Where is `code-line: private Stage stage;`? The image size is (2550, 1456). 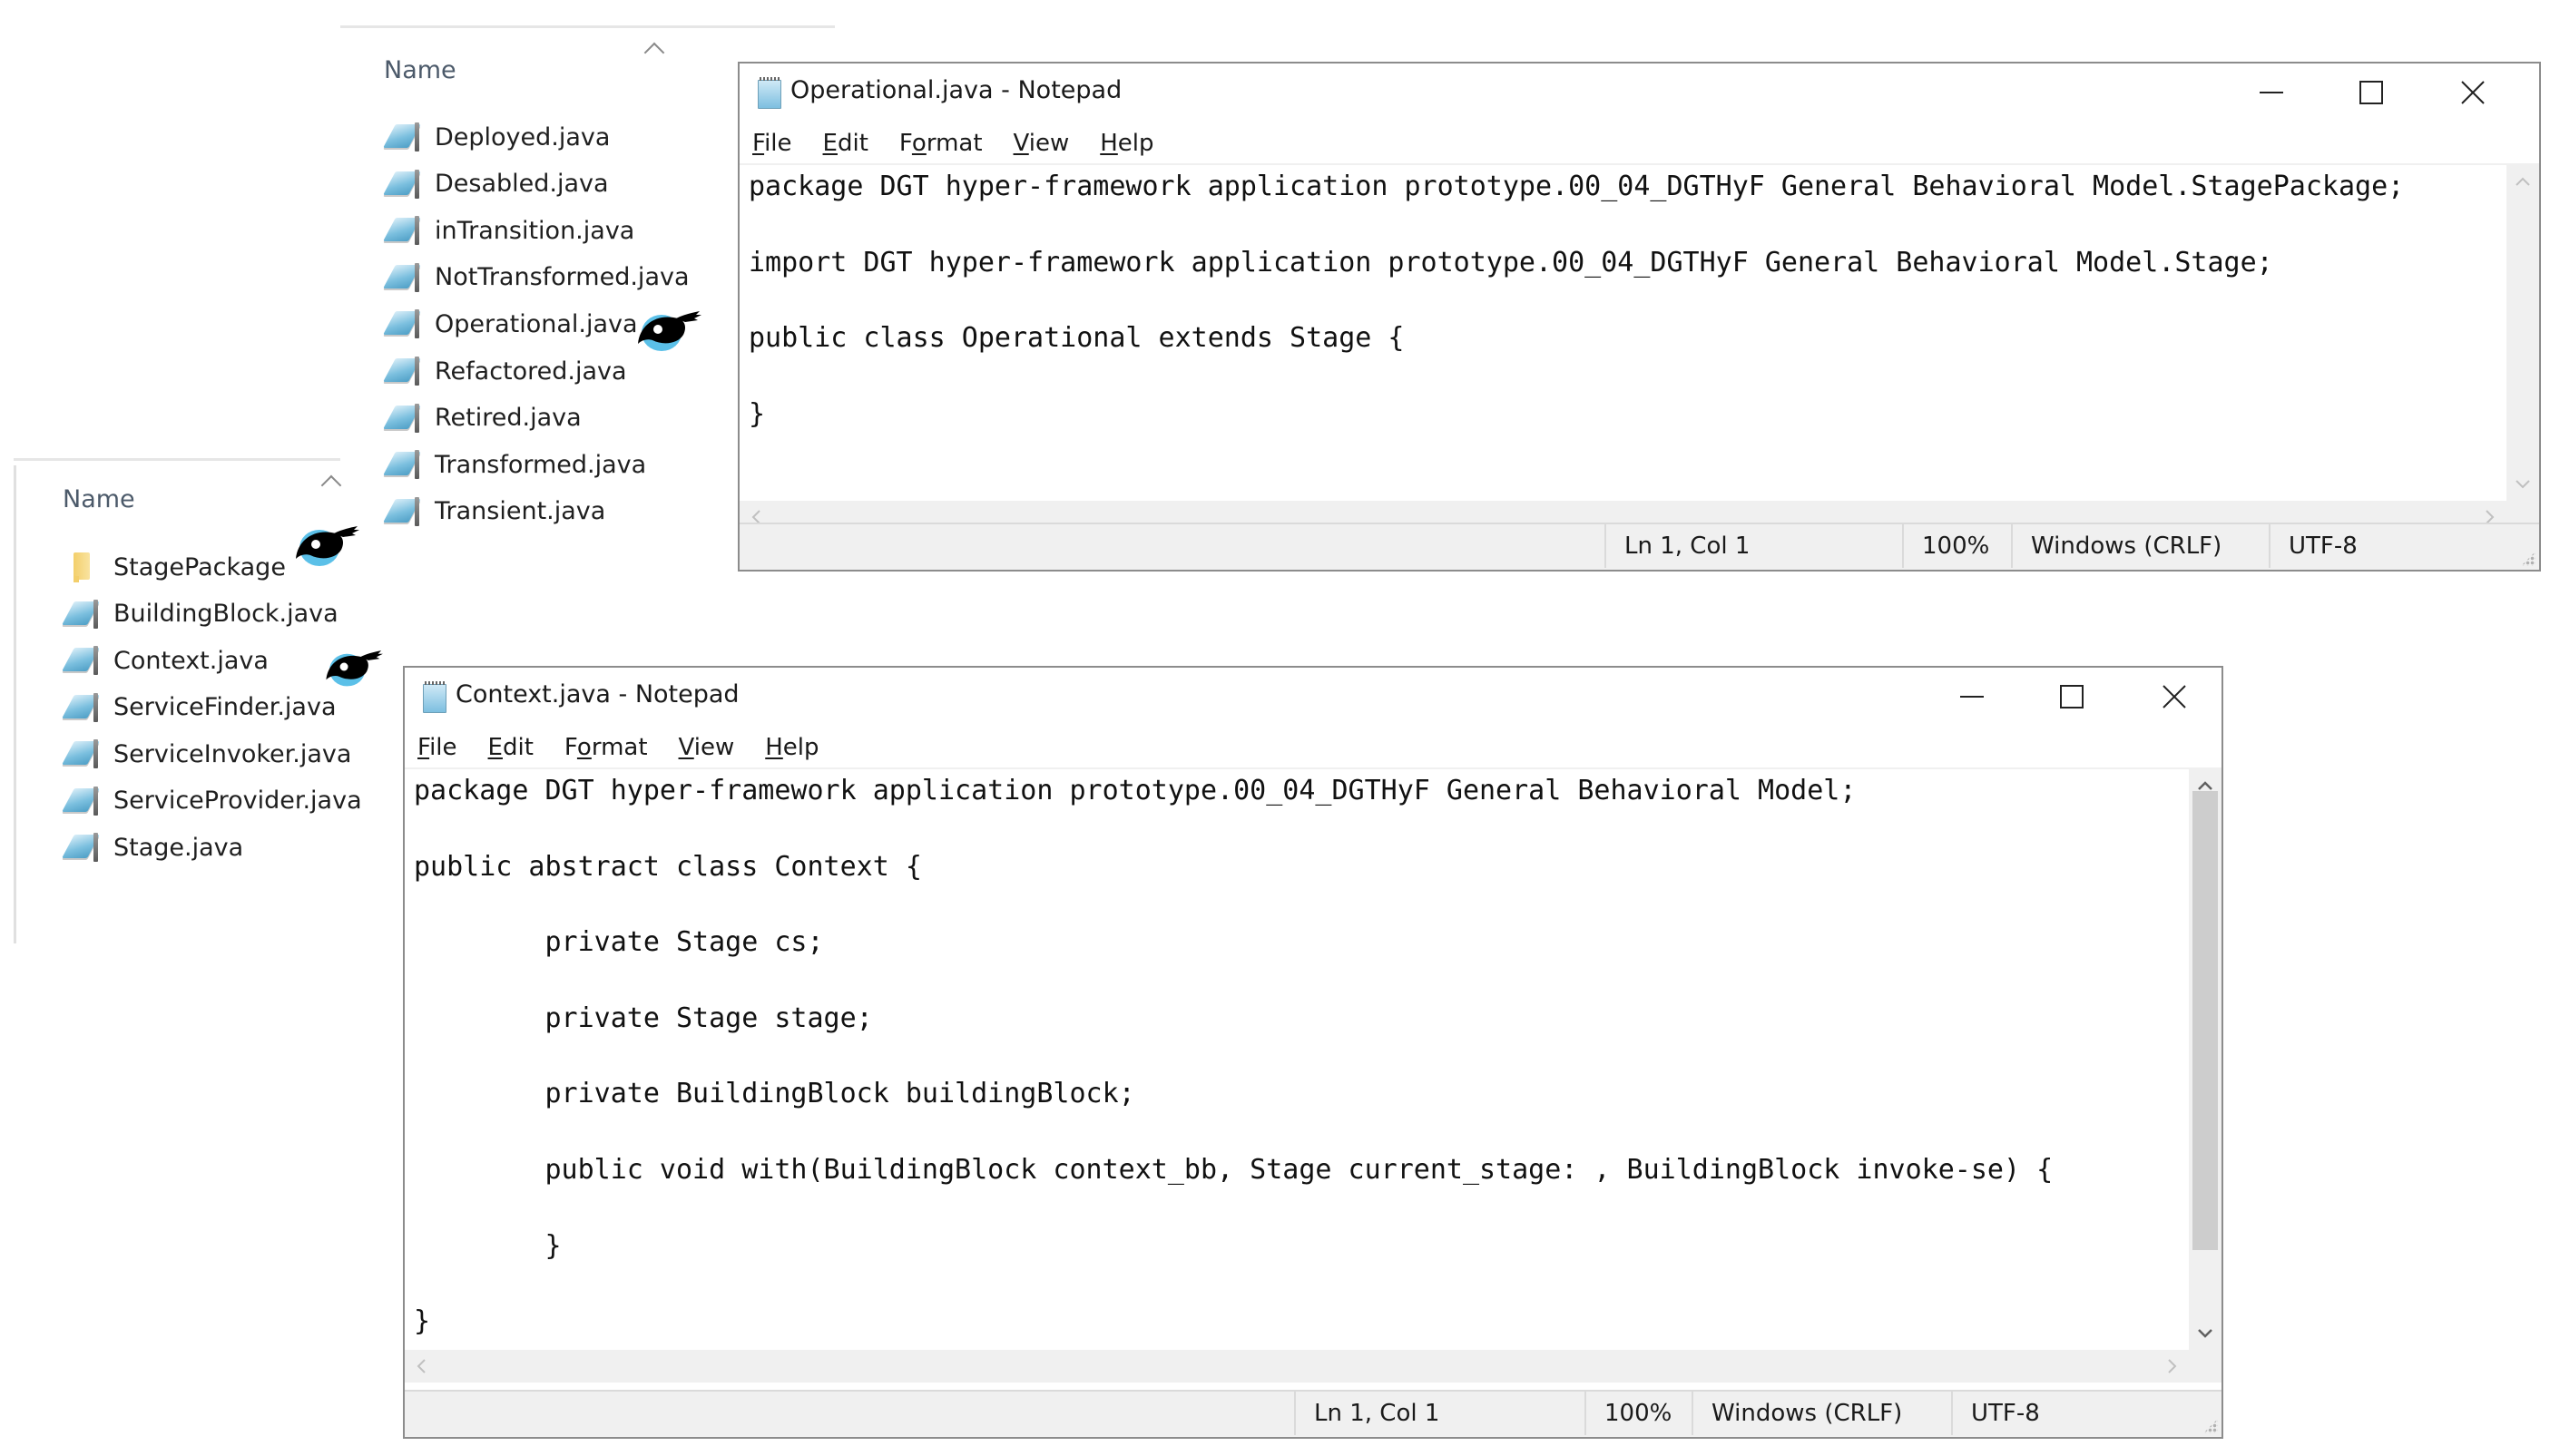
code-line: private Stage stage; is located at coordinates (643, 1018).